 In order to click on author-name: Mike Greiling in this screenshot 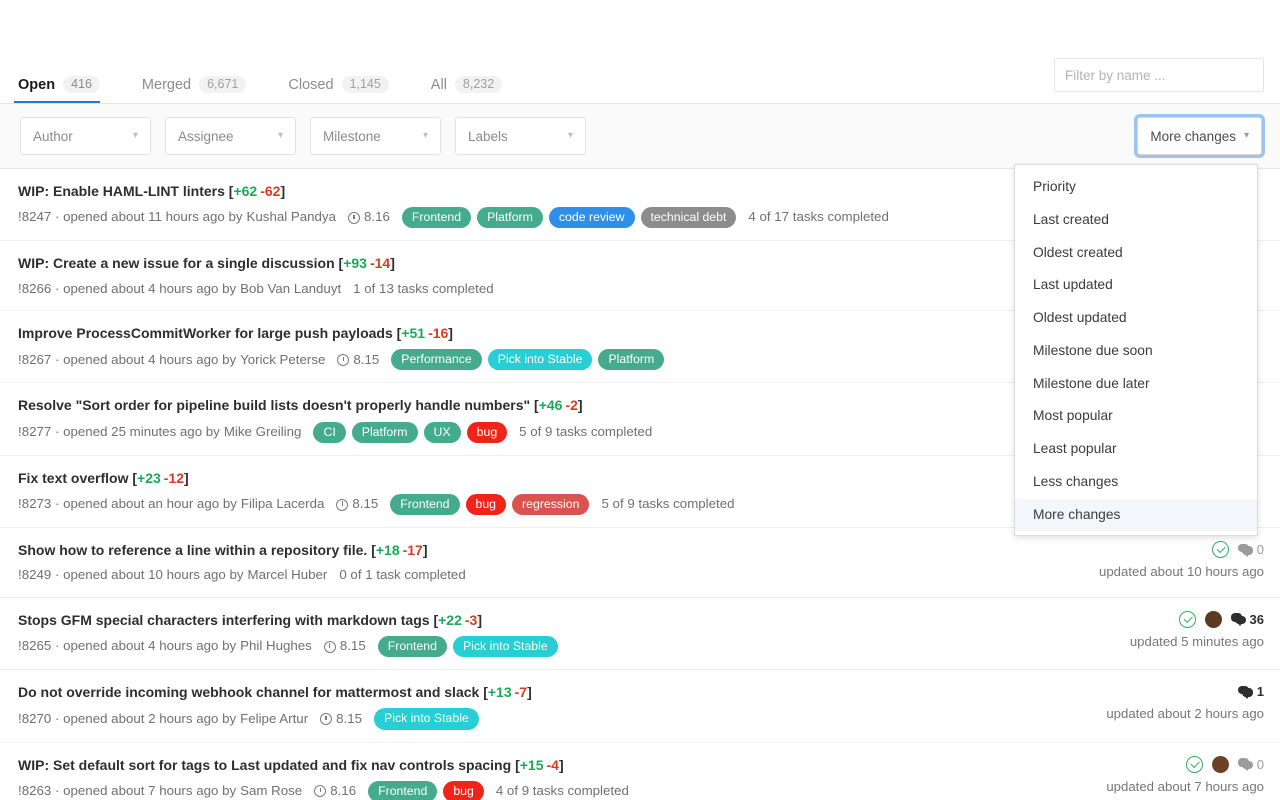, I will do `click(263, 432)`.